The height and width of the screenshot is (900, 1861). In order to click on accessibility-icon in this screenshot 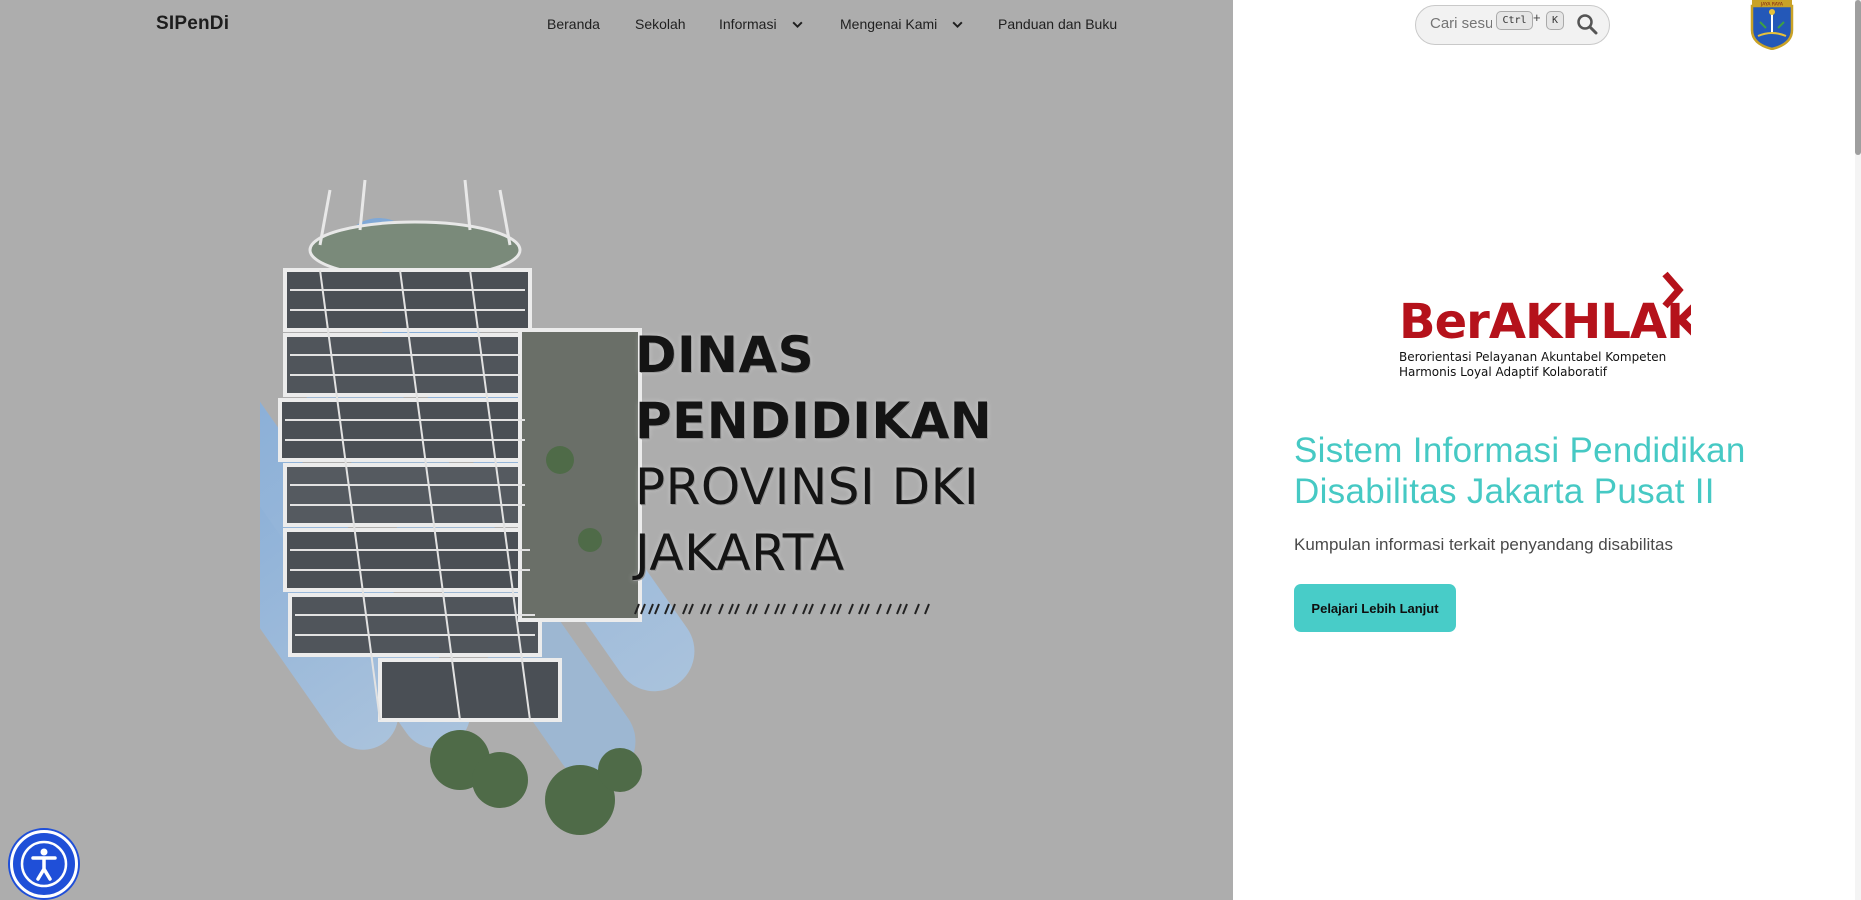, I will do `click(44, 864)`.